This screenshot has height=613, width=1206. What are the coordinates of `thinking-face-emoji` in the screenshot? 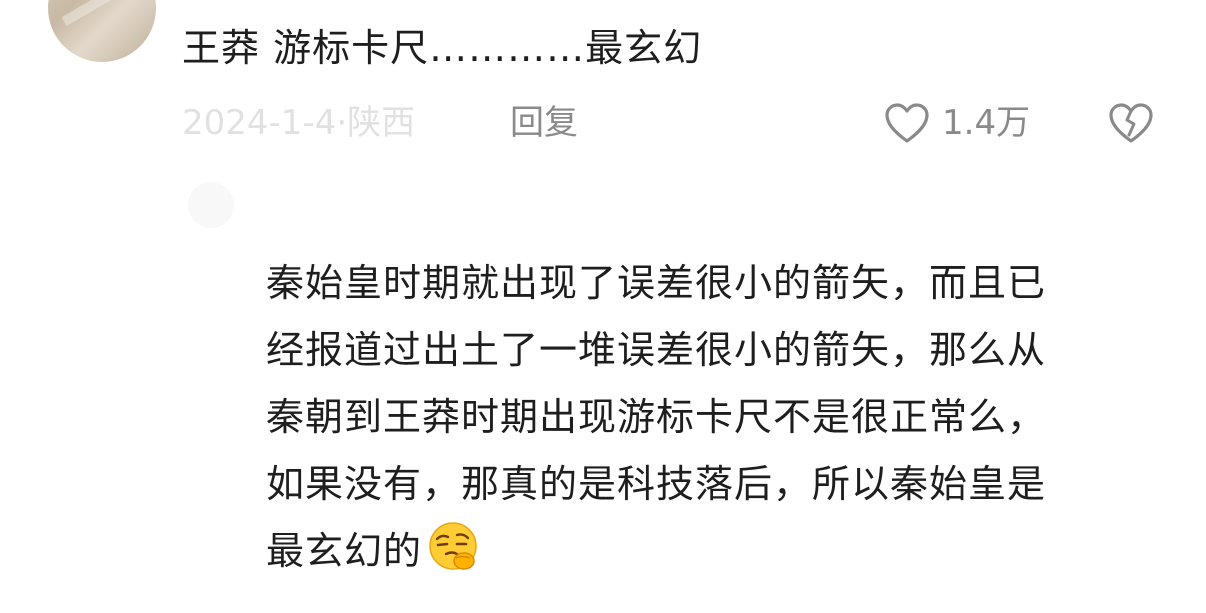 It's located at (453, 546).